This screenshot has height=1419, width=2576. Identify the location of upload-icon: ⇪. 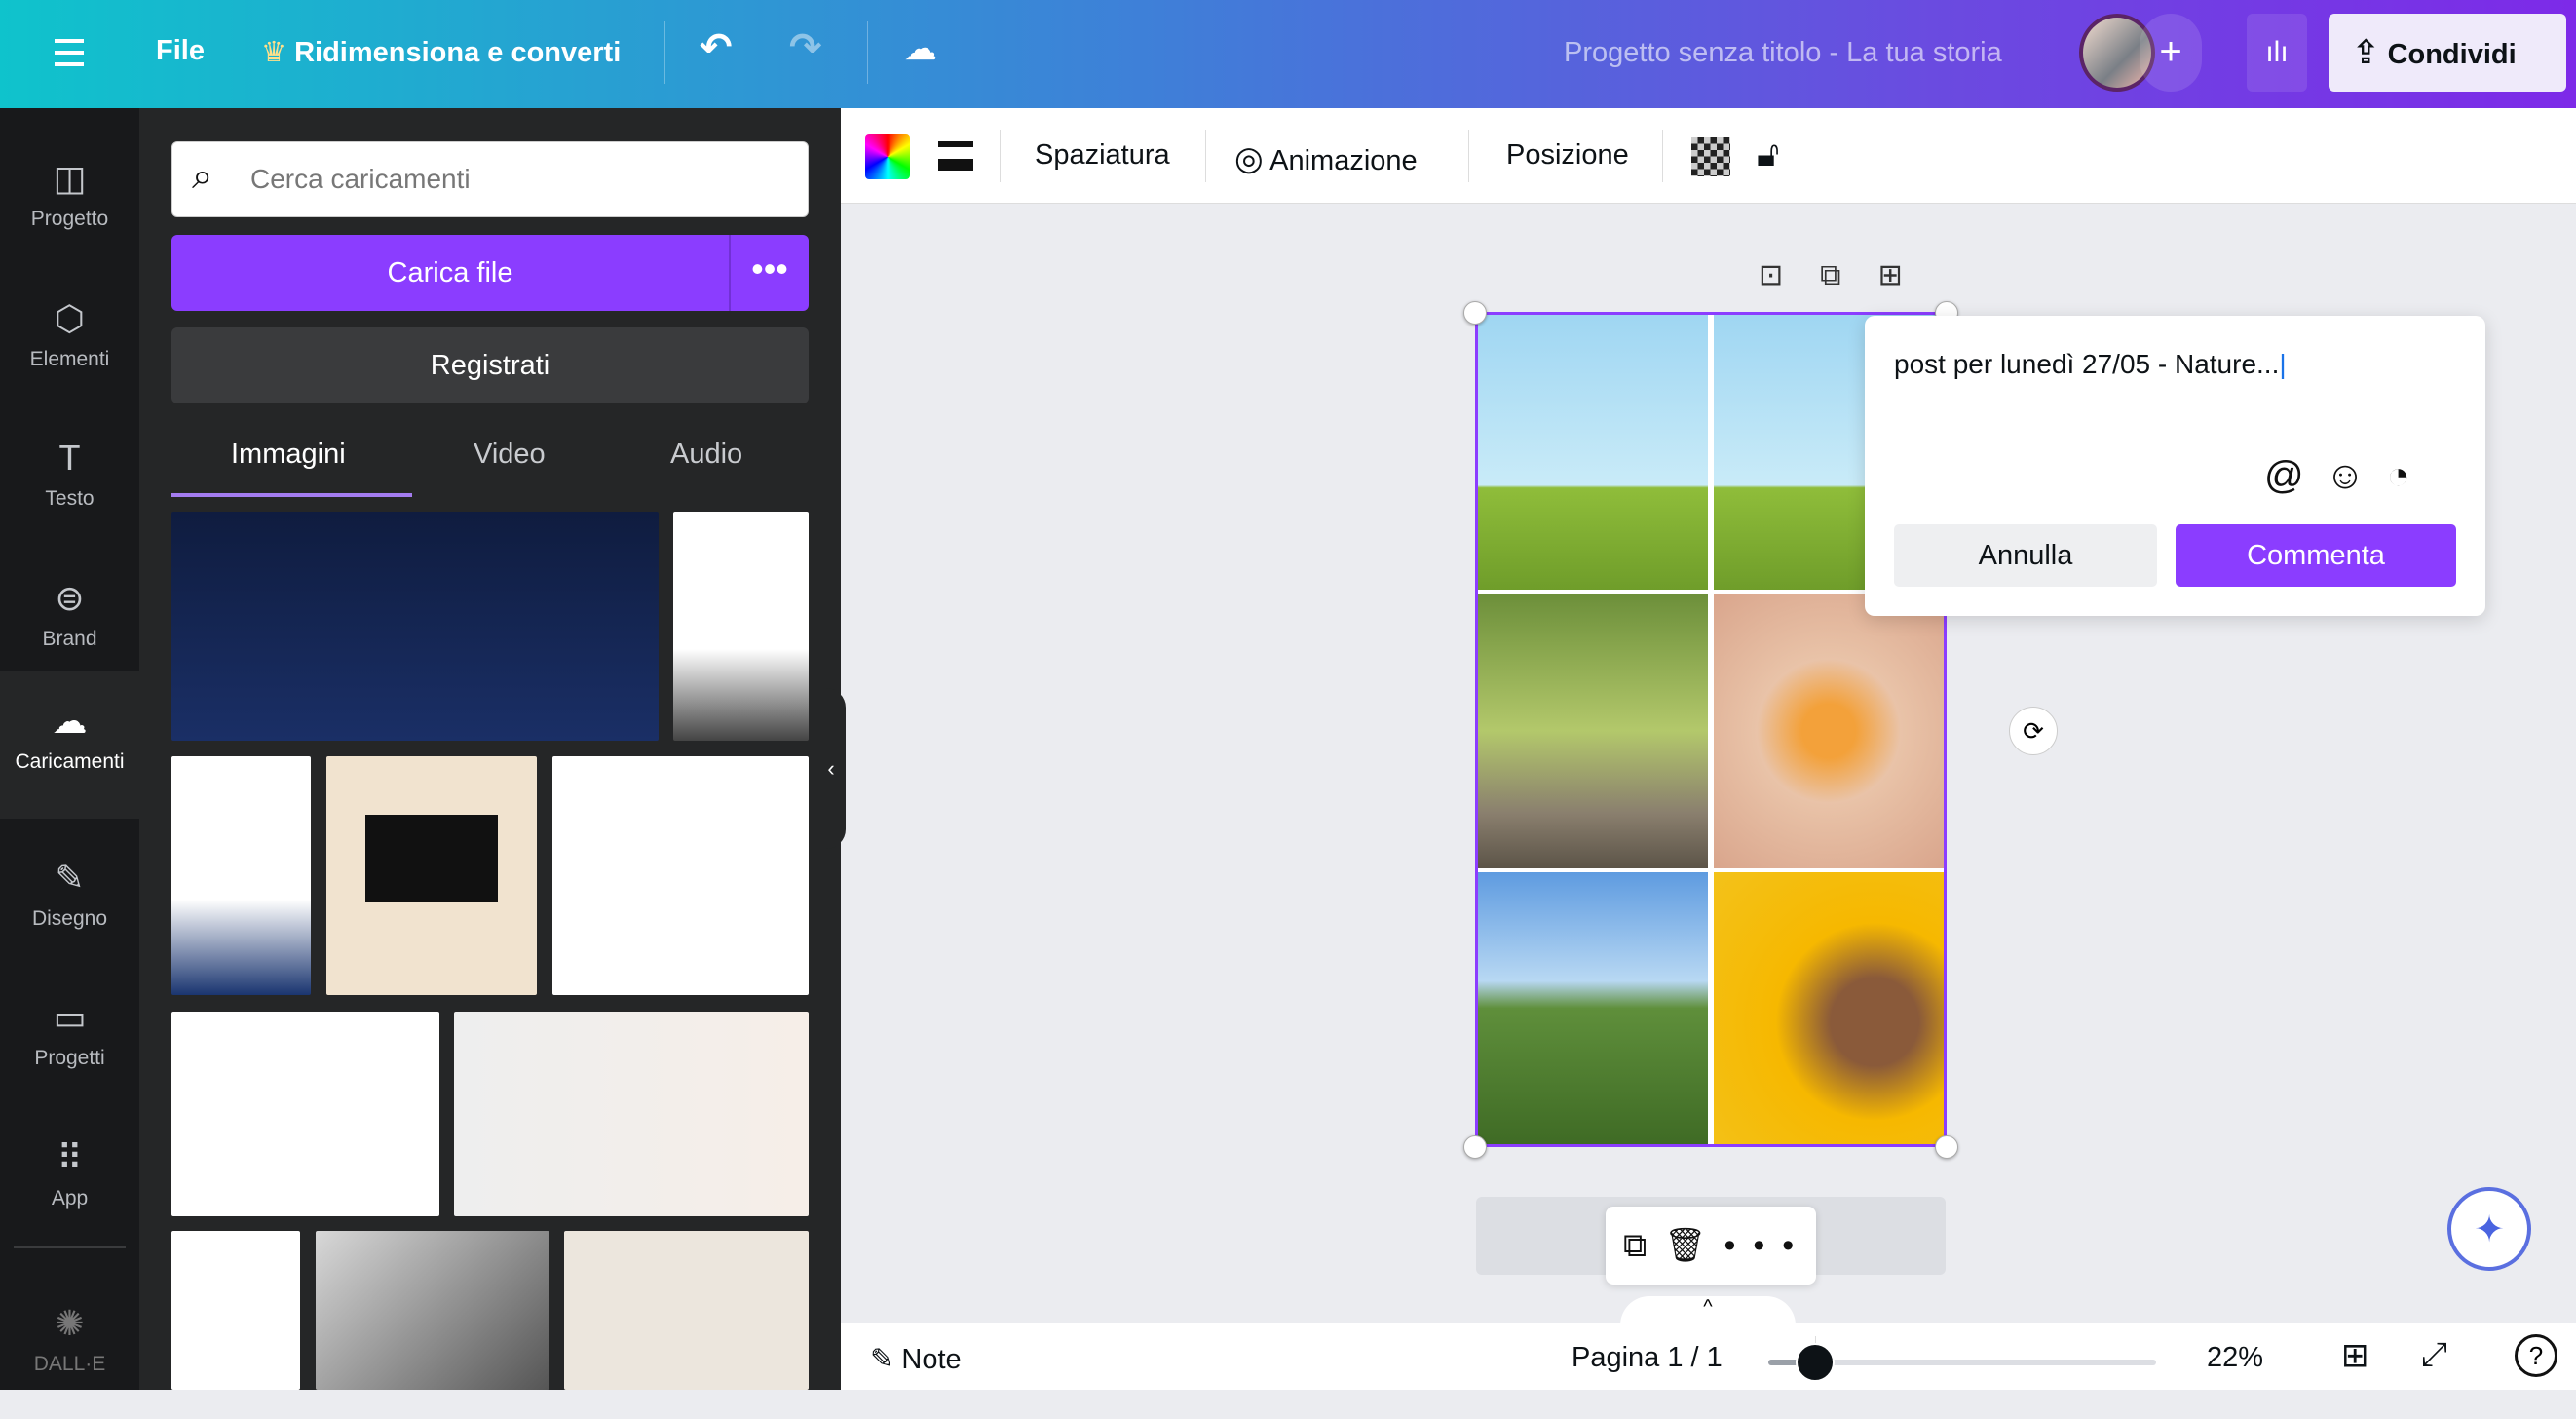
(2366, 52).